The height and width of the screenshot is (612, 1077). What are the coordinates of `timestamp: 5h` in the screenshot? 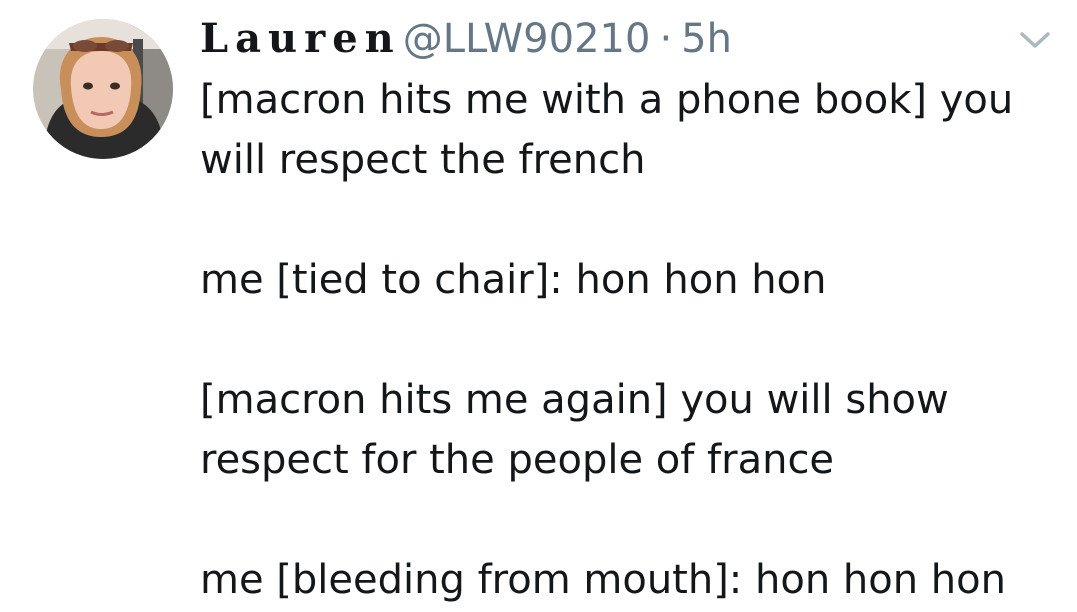 It's located at (706, 39).